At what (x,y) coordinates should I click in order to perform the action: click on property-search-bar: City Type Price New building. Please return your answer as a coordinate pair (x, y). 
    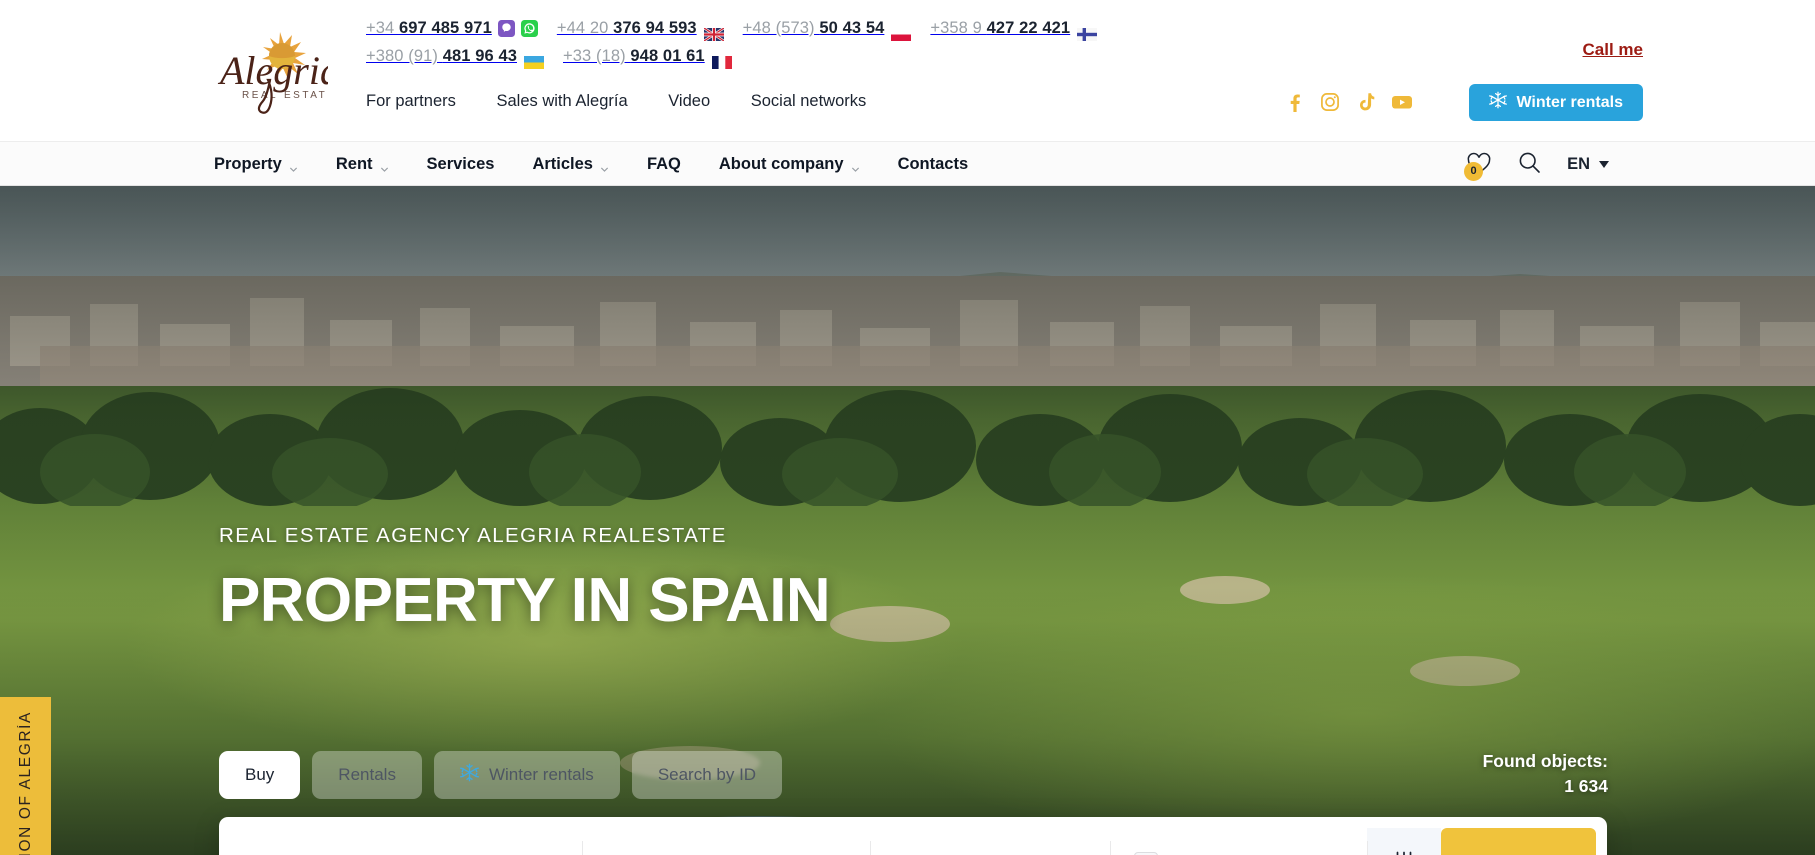
    Looking at the image, I should click on (913, 836).